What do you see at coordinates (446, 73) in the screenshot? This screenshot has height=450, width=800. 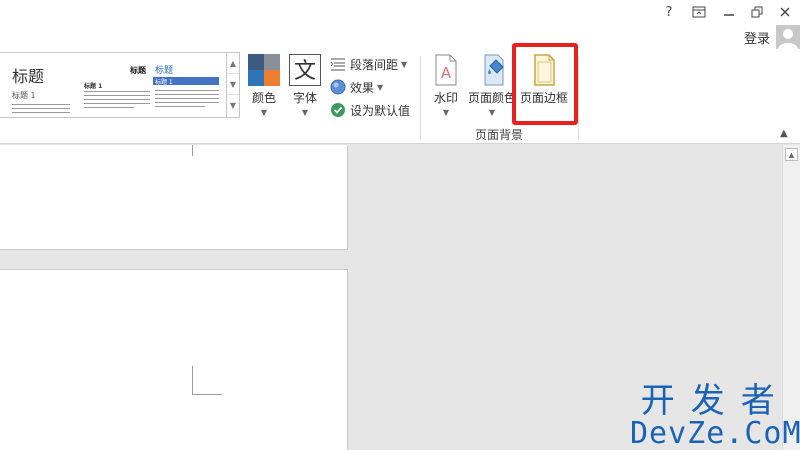 I see `svg-text: A` at bounding box center [446, 73].